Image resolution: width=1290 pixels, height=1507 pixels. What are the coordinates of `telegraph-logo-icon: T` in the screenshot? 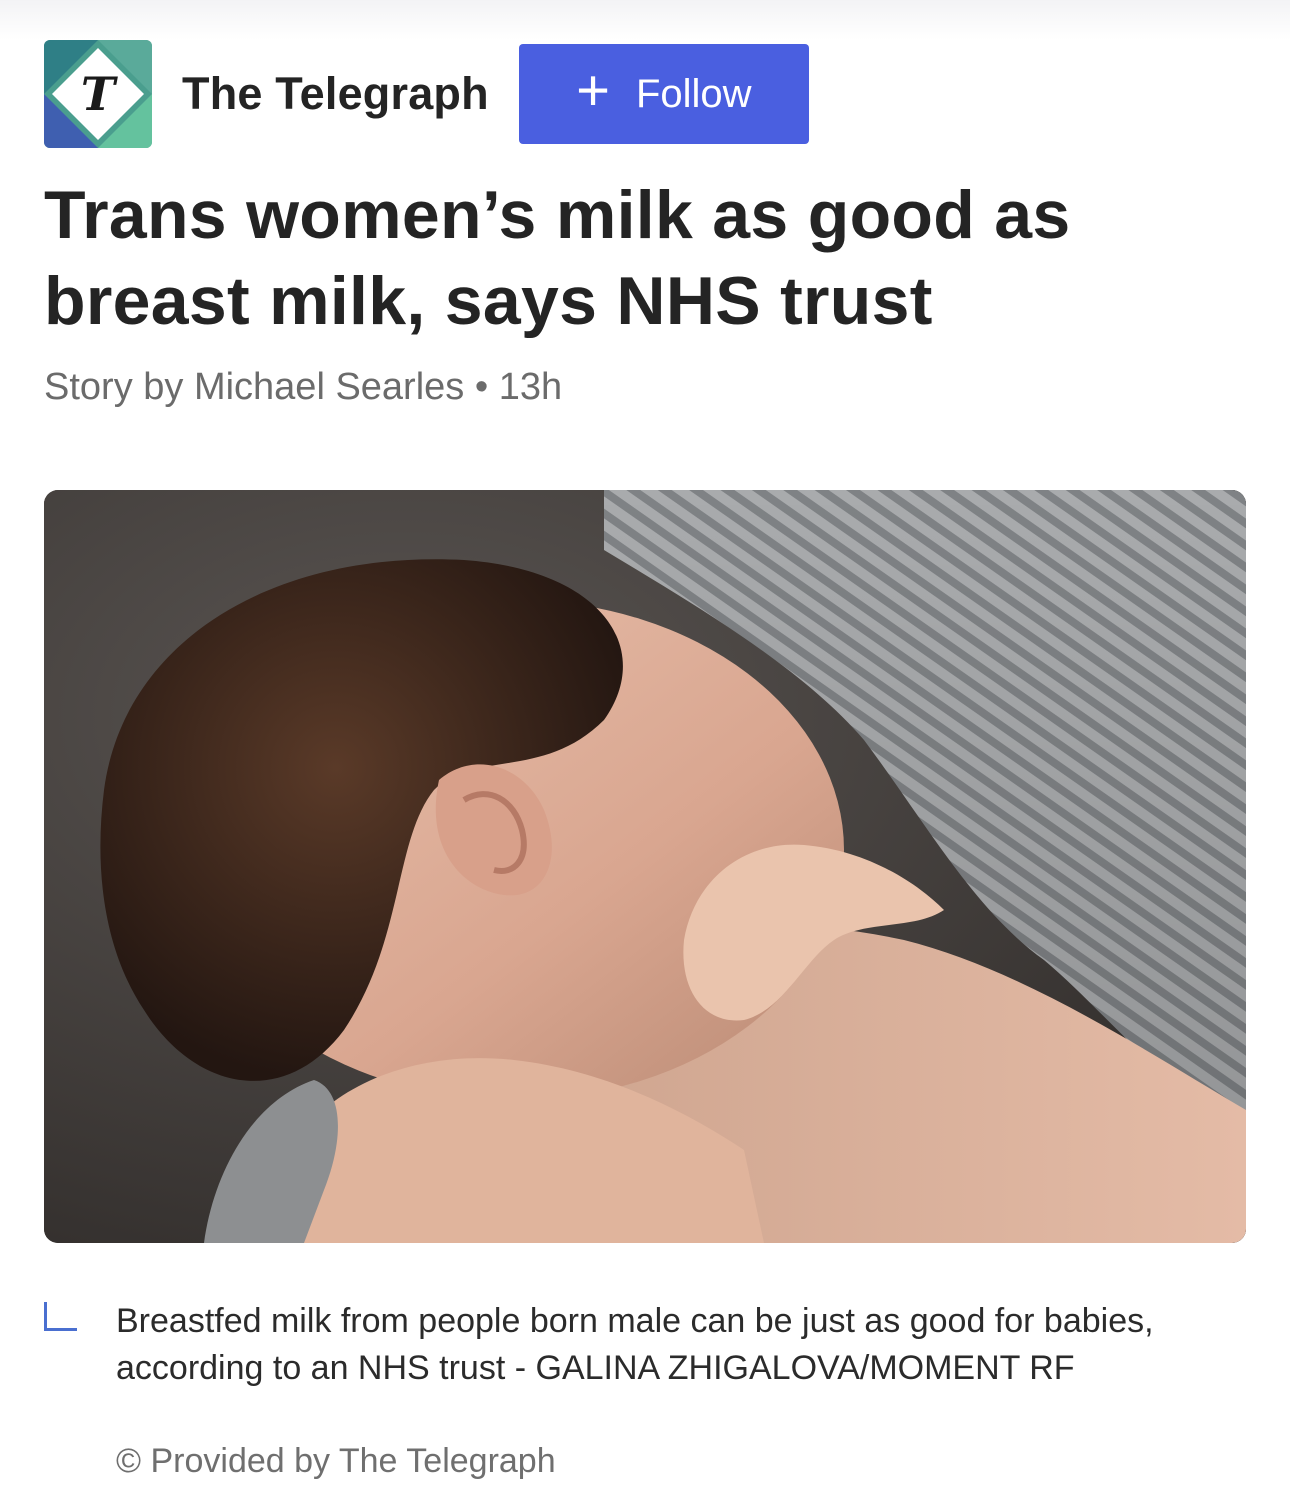 It's located at (98, 94).